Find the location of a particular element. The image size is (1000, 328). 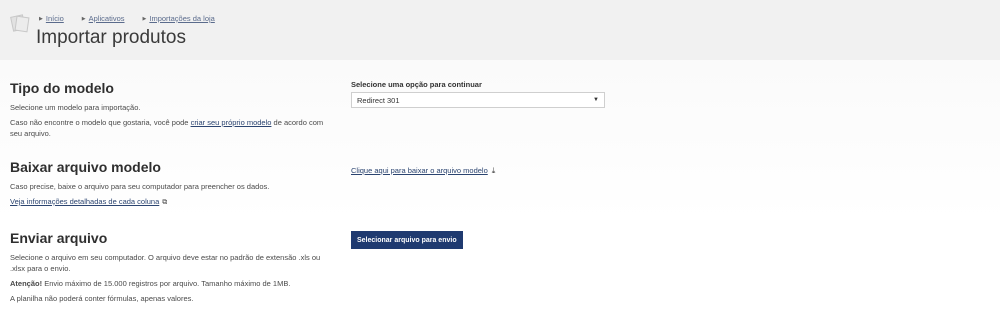

breadcrumb-item: ▶ Início is located at coordinates (51, 18).